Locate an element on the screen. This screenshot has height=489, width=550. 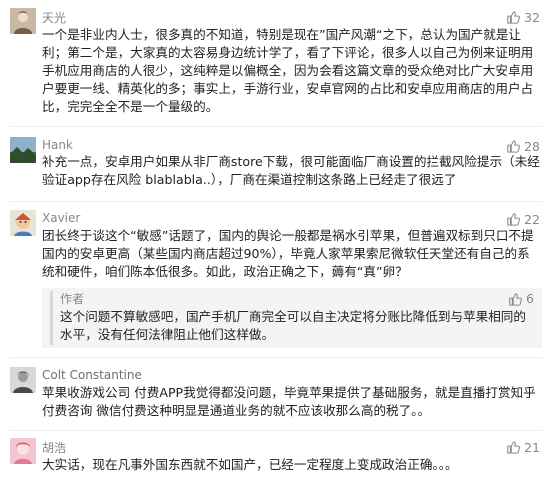
user-avatar-icon is located at coordinates (23, 21).